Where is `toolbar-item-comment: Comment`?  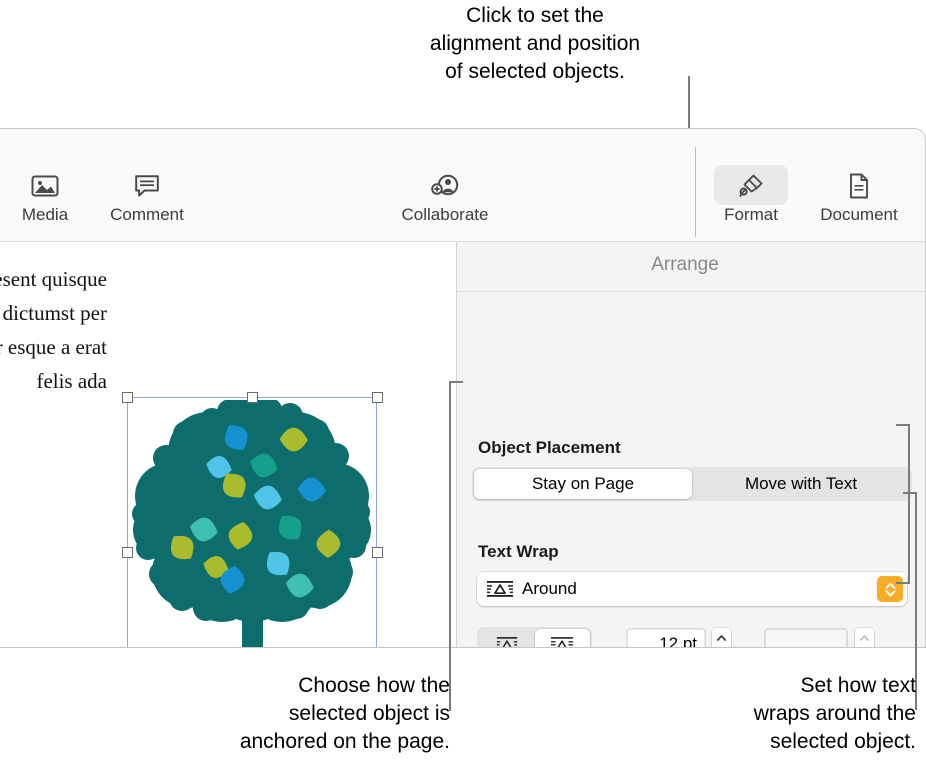
toolbar-item-comment: Comment is located at coordinates (147, 197).